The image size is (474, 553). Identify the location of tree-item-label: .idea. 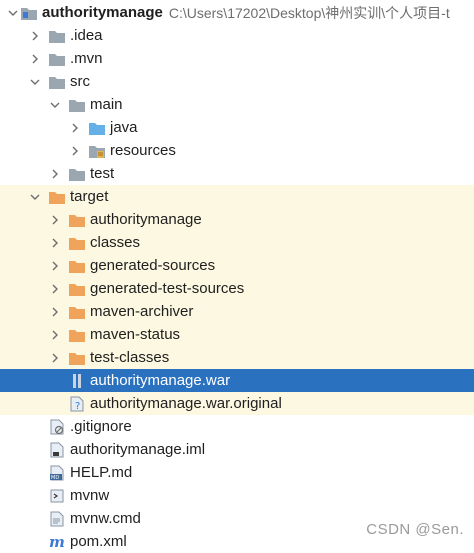
(86, 35).